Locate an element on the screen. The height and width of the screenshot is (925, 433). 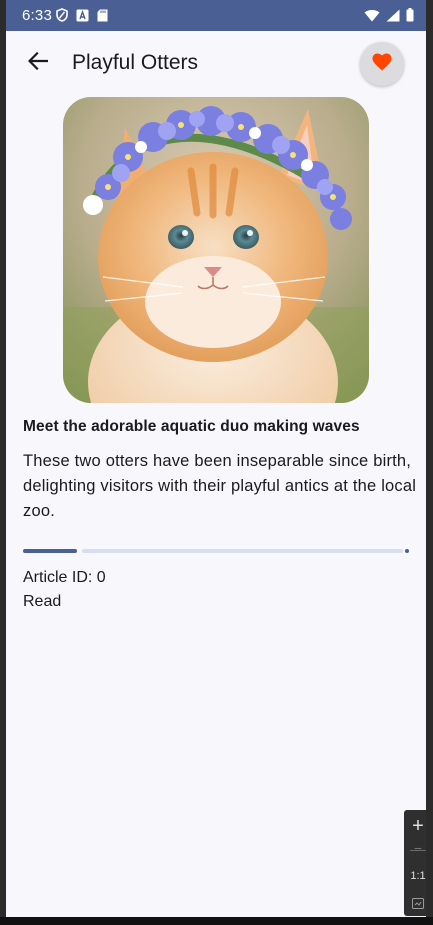
shield-icon is located at coordinates (62, 17).